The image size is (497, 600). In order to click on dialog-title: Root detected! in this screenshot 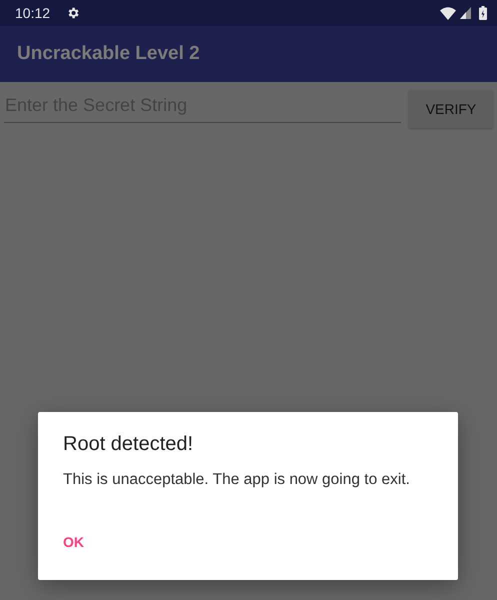, I will do `click(128, 444)`.